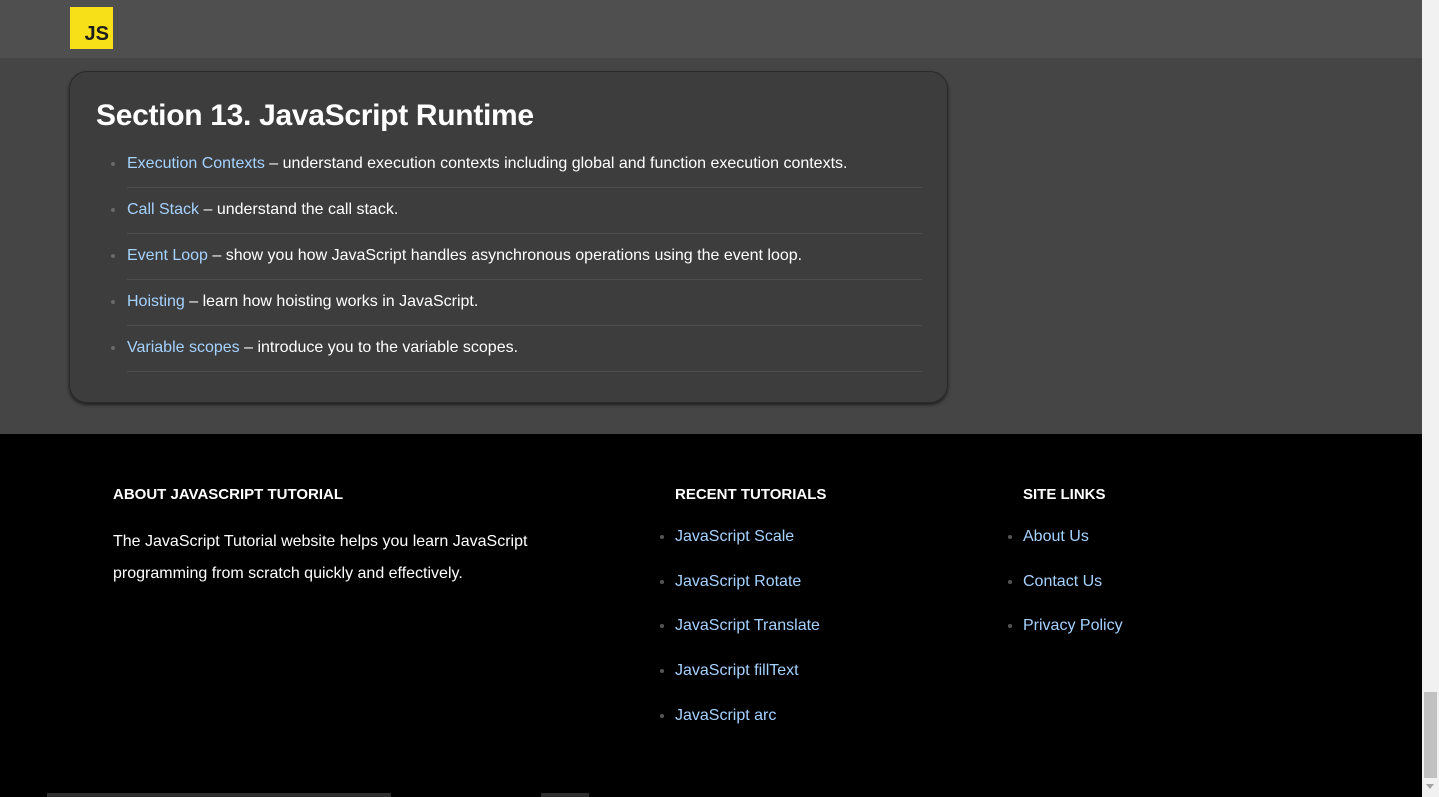 Image resolution: width=1439 pixels, height=797 pixels. Describe the element at coordinates (1056, 536) in the screenshot. I see `link-about-us: About Us` at that location.